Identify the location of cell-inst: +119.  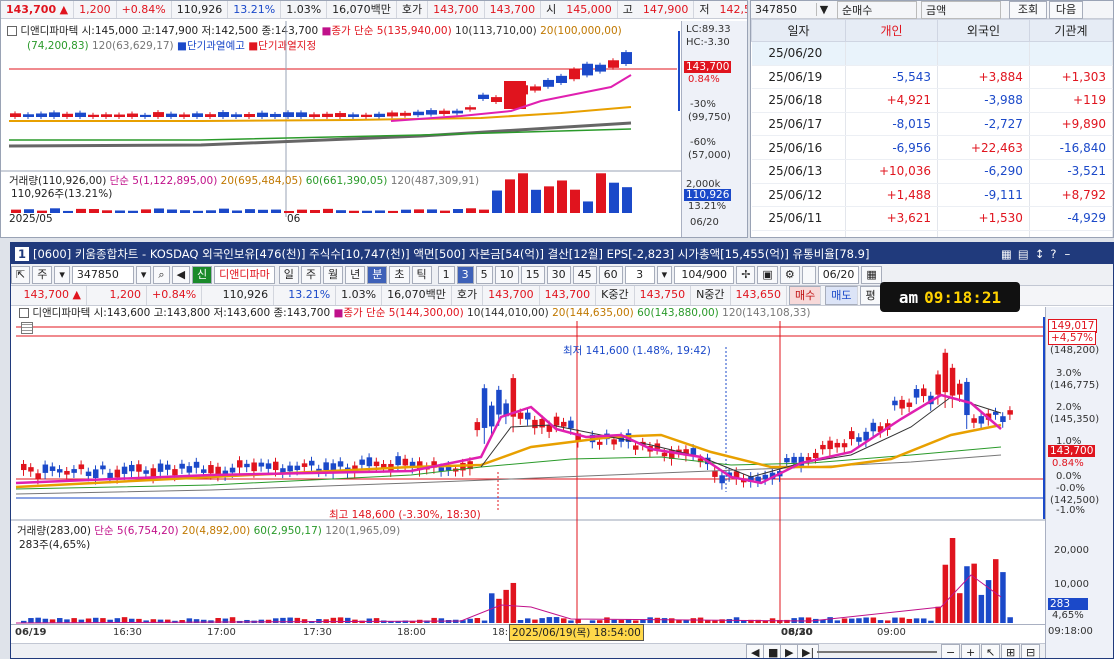
(1071, 100).